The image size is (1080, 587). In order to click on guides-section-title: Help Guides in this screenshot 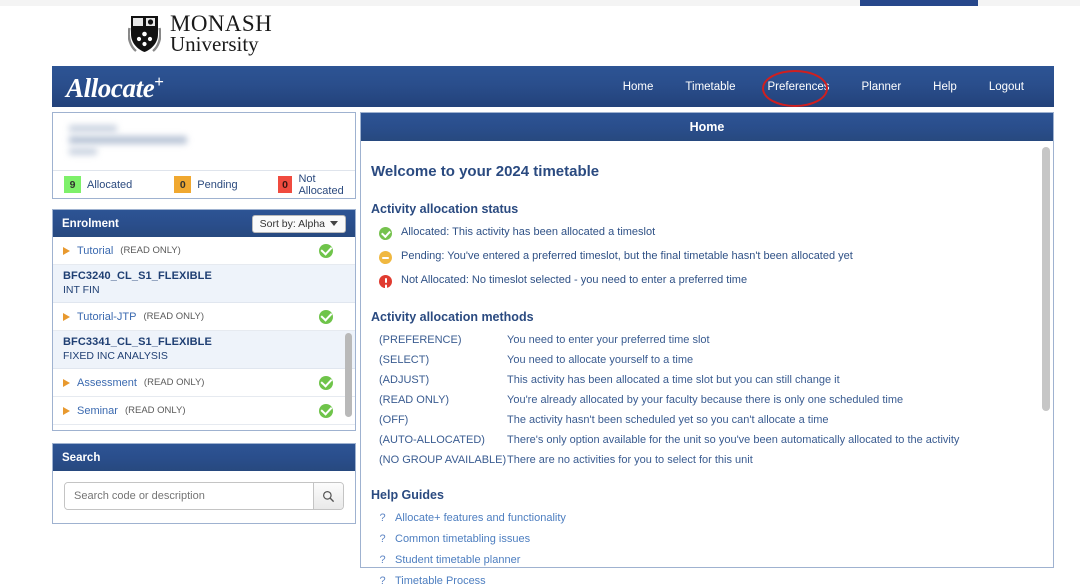, I will do `click(407, 495)`.